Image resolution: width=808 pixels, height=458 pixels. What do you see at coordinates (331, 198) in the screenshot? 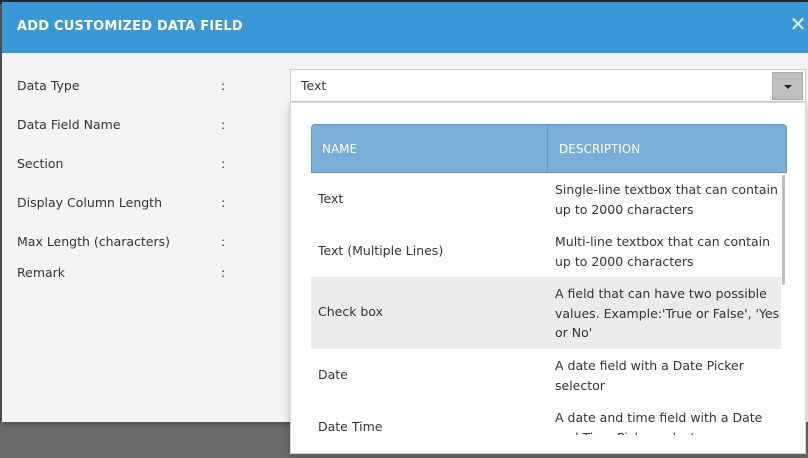
I see `option-name: Text` at bounding box center [331, 198].